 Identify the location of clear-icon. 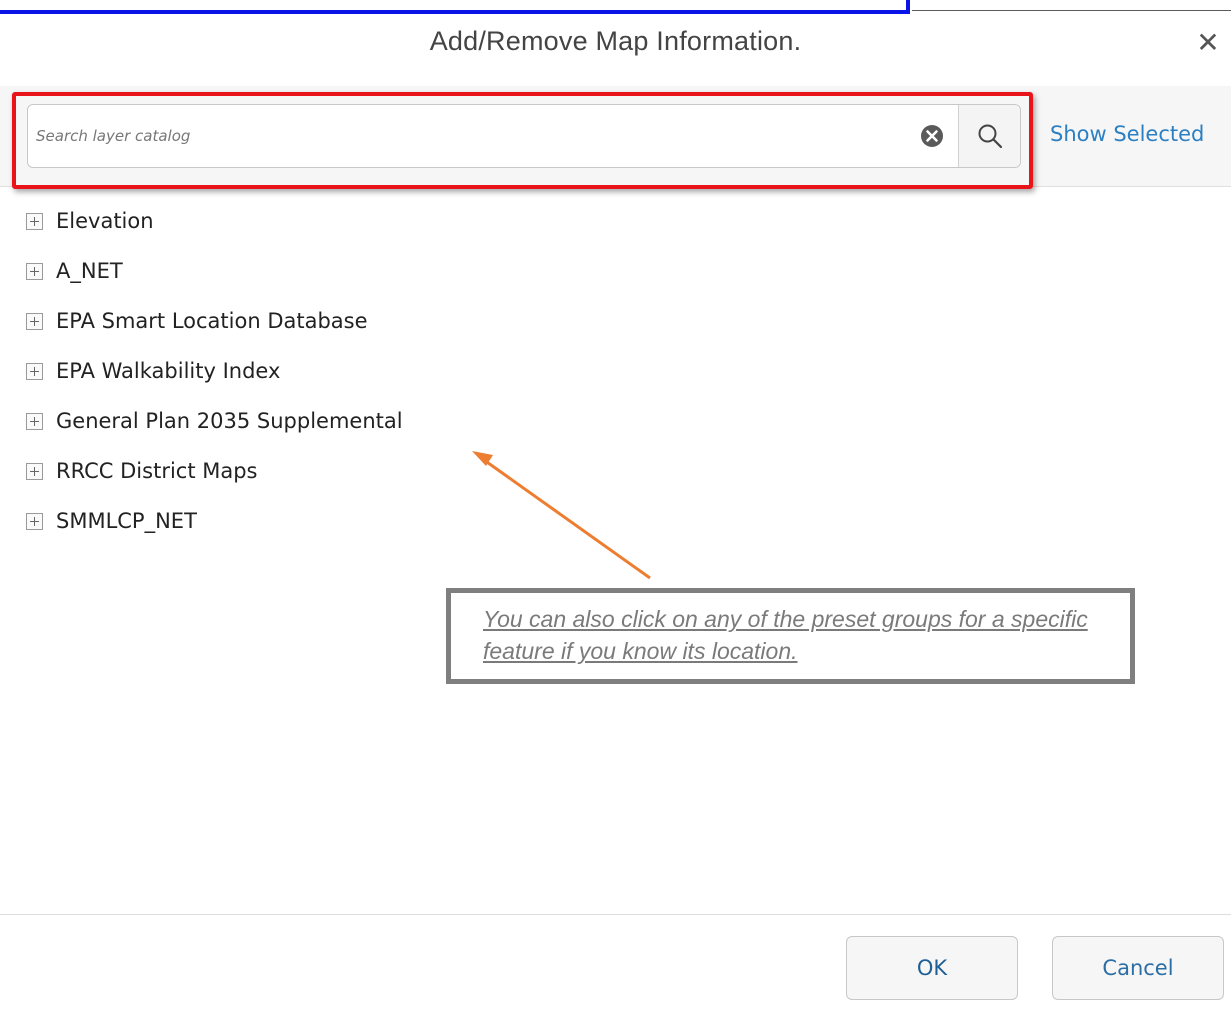
(932, 136).